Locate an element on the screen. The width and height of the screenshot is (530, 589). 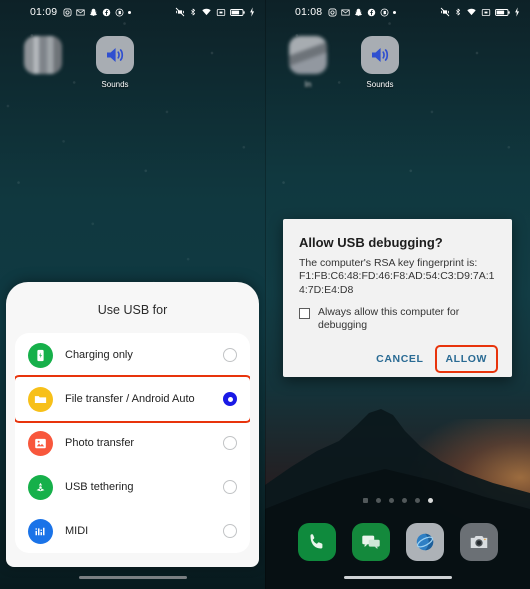
status-bar-left-group: 01:09 is located at coordinates (81, 12).